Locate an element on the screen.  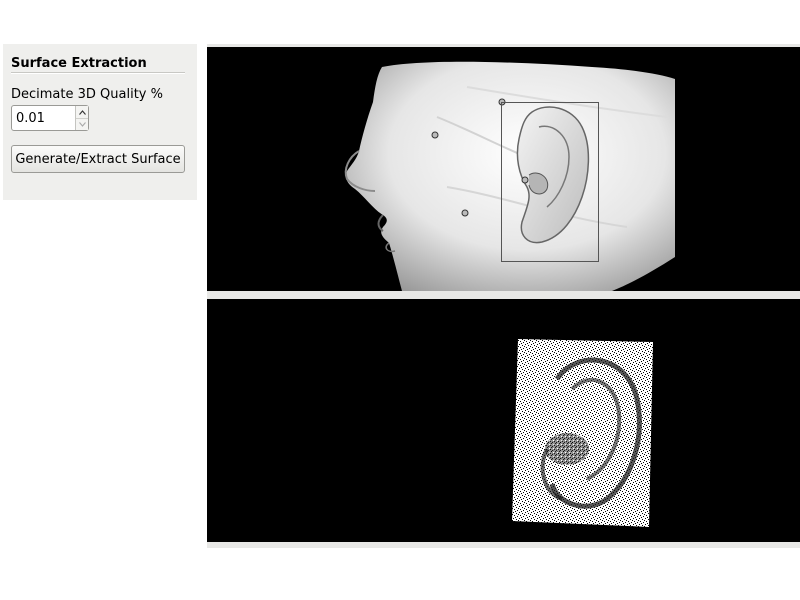
chevron-up-icon is located at coordinates (82, 112).